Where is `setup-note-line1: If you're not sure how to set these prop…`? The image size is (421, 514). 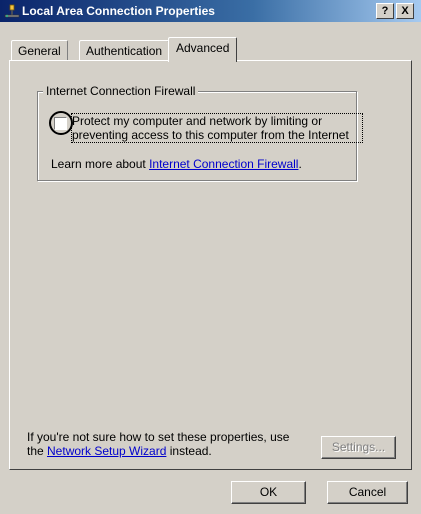
setup-note-line1: If you're not sure how to set these prop… is located at coordinates (158, 437).